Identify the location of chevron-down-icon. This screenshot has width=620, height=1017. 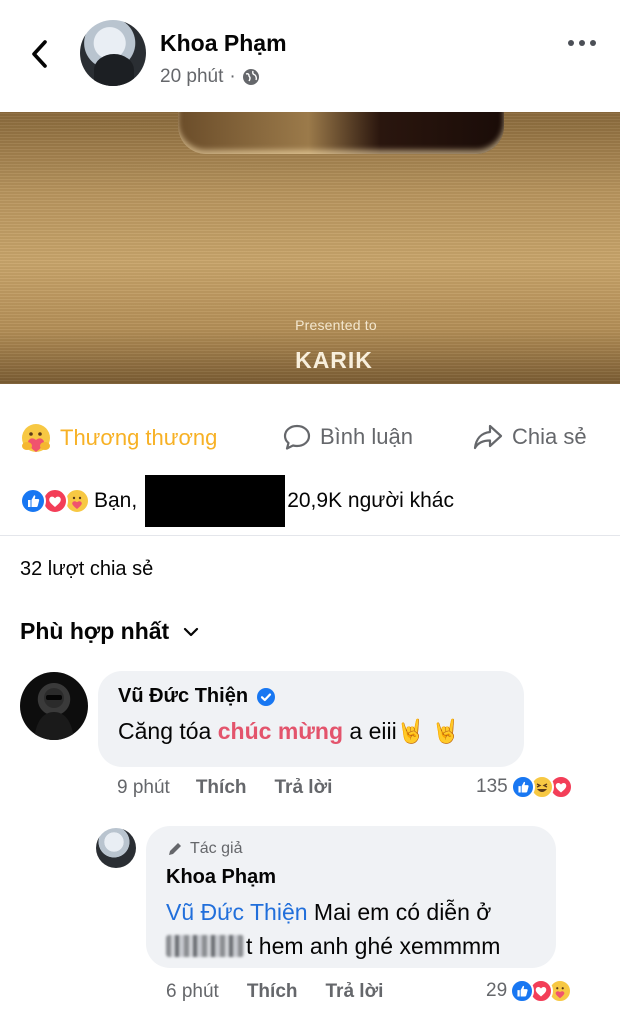
(191, 631).